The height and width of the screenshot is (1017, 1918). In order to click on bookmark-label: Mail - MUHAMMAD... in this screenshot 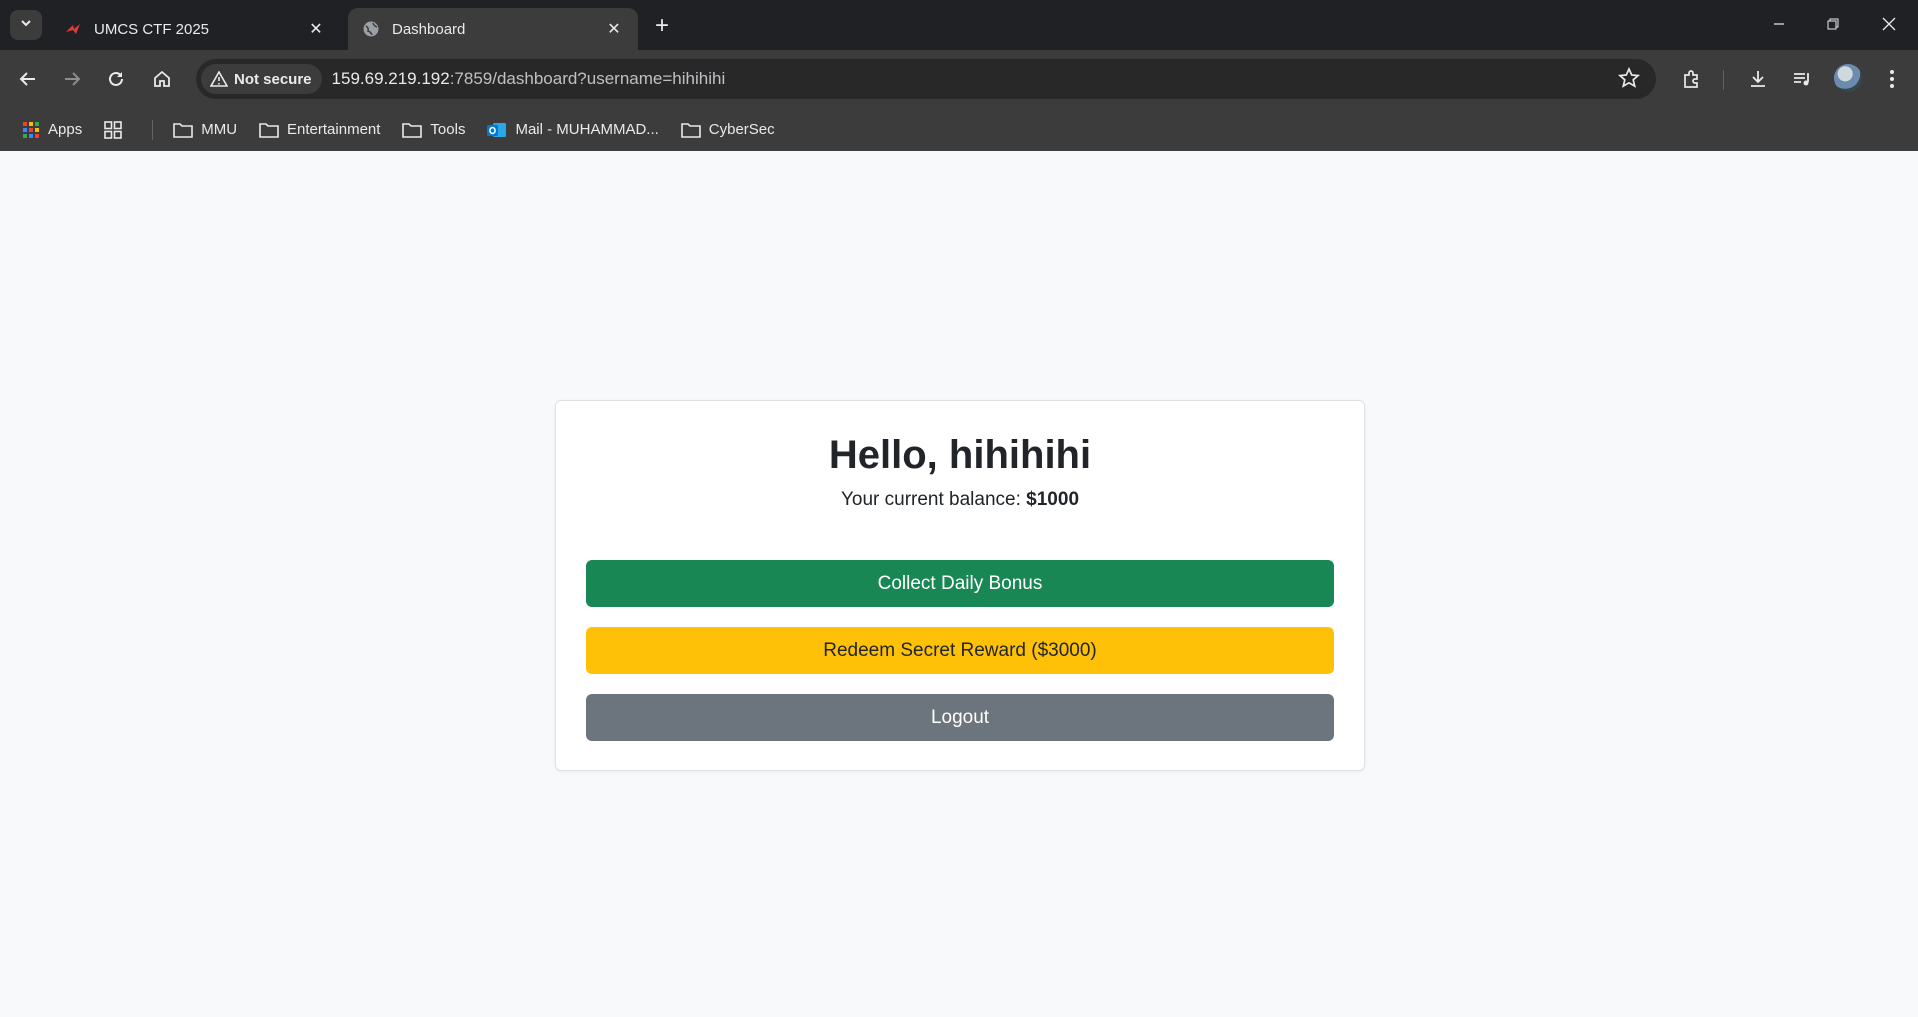, I will do `click(587, 129)`.